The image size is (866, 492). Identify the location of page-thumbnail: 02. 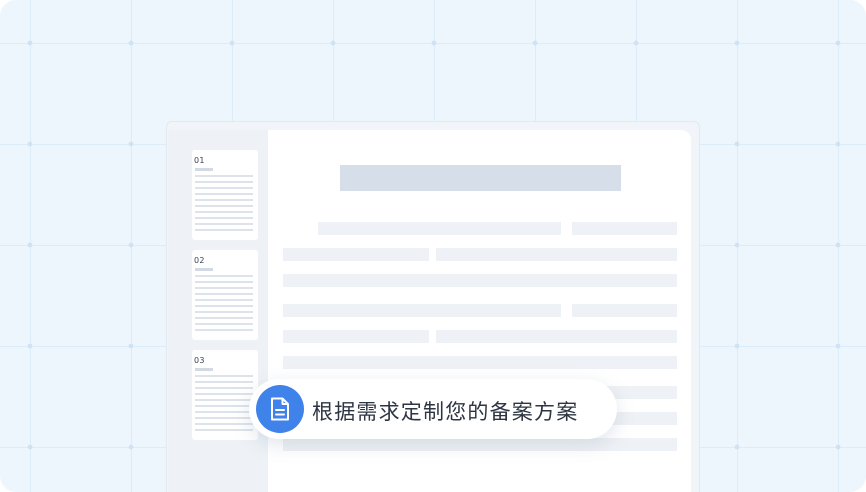
(225, 295).